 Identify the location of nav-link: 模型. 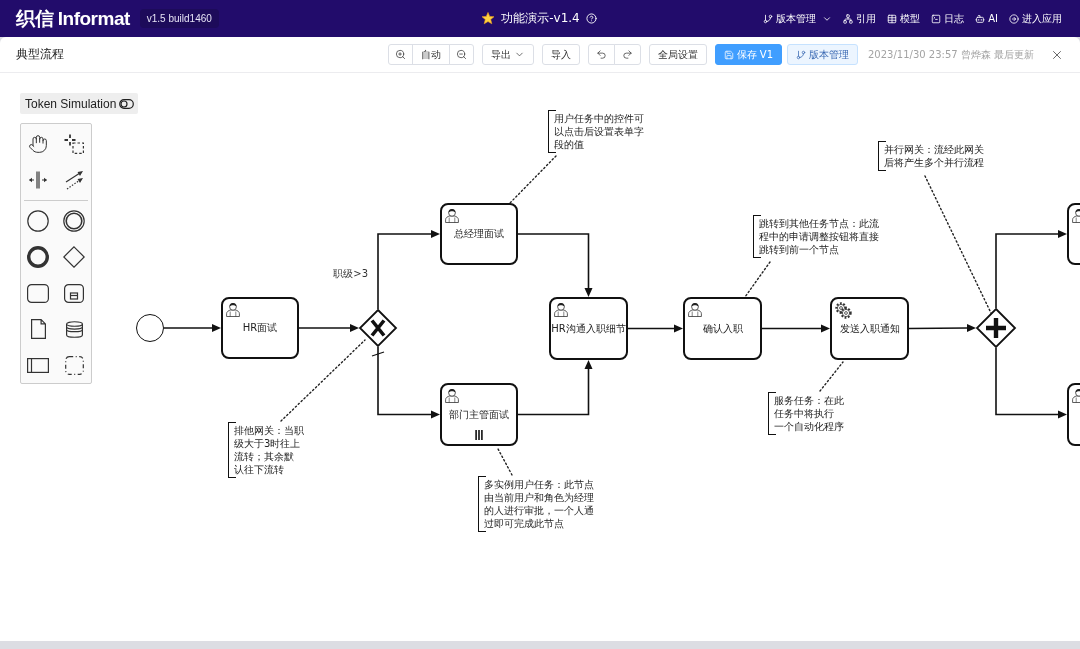
(904, 18).